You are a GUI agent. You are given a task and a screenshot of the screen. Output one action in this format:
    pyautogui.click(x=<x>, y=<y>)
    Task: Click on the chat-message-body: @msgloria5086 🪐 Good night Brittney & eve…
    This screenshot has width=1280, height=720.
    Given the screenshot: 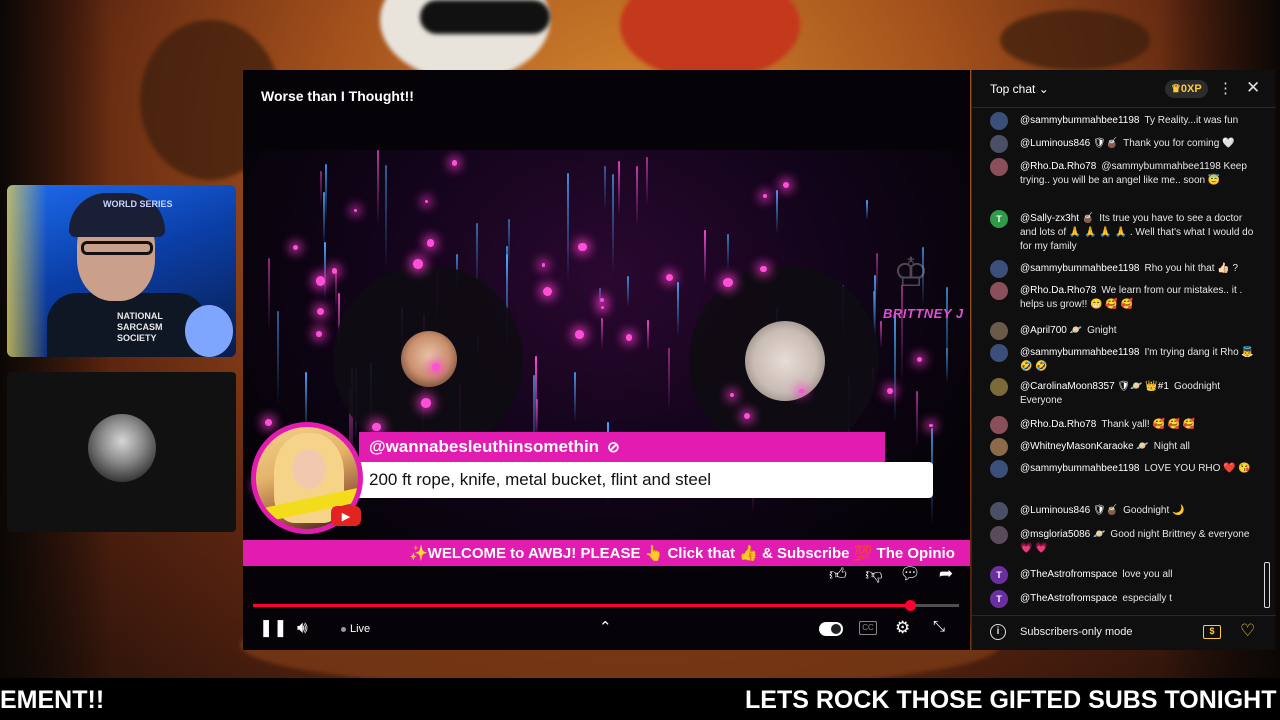 What is the action you would take?
    pyautogui.click(x=1140, y=542)
    